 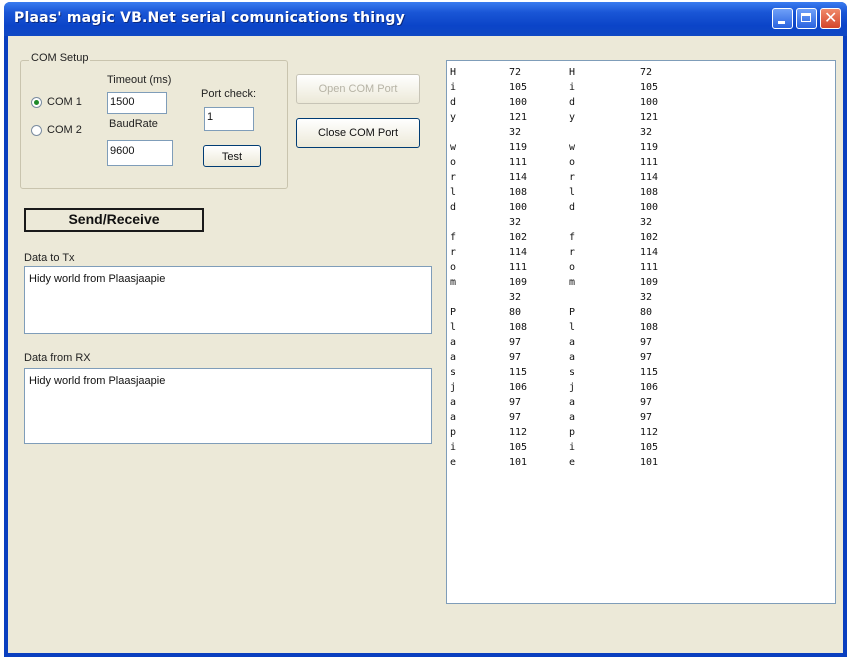 I want to click on list-item: e 101 e 101, so click(x=637, y=463).